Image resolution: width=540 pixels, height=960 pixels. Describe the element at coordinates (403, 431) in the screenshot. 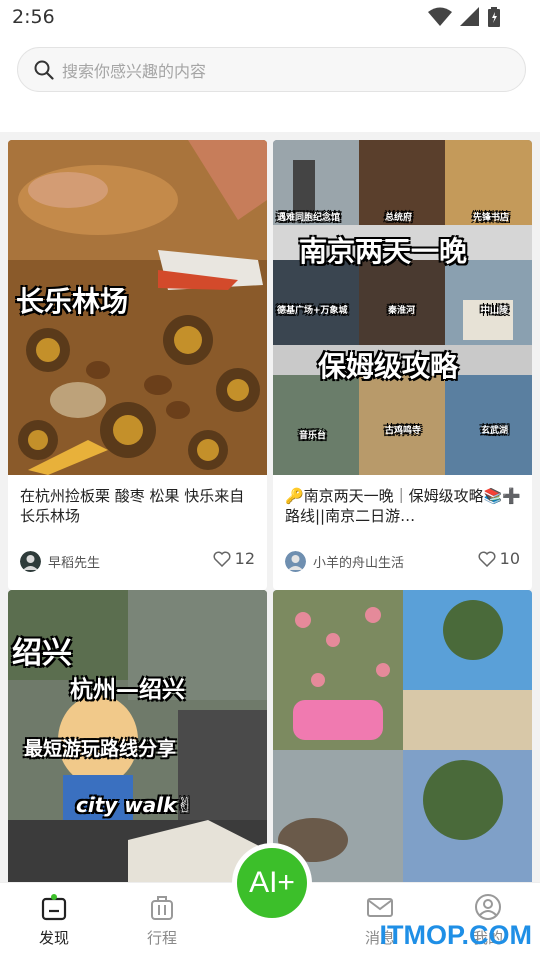

I see `cover-caption: 古鸡鸣寺` at that location.